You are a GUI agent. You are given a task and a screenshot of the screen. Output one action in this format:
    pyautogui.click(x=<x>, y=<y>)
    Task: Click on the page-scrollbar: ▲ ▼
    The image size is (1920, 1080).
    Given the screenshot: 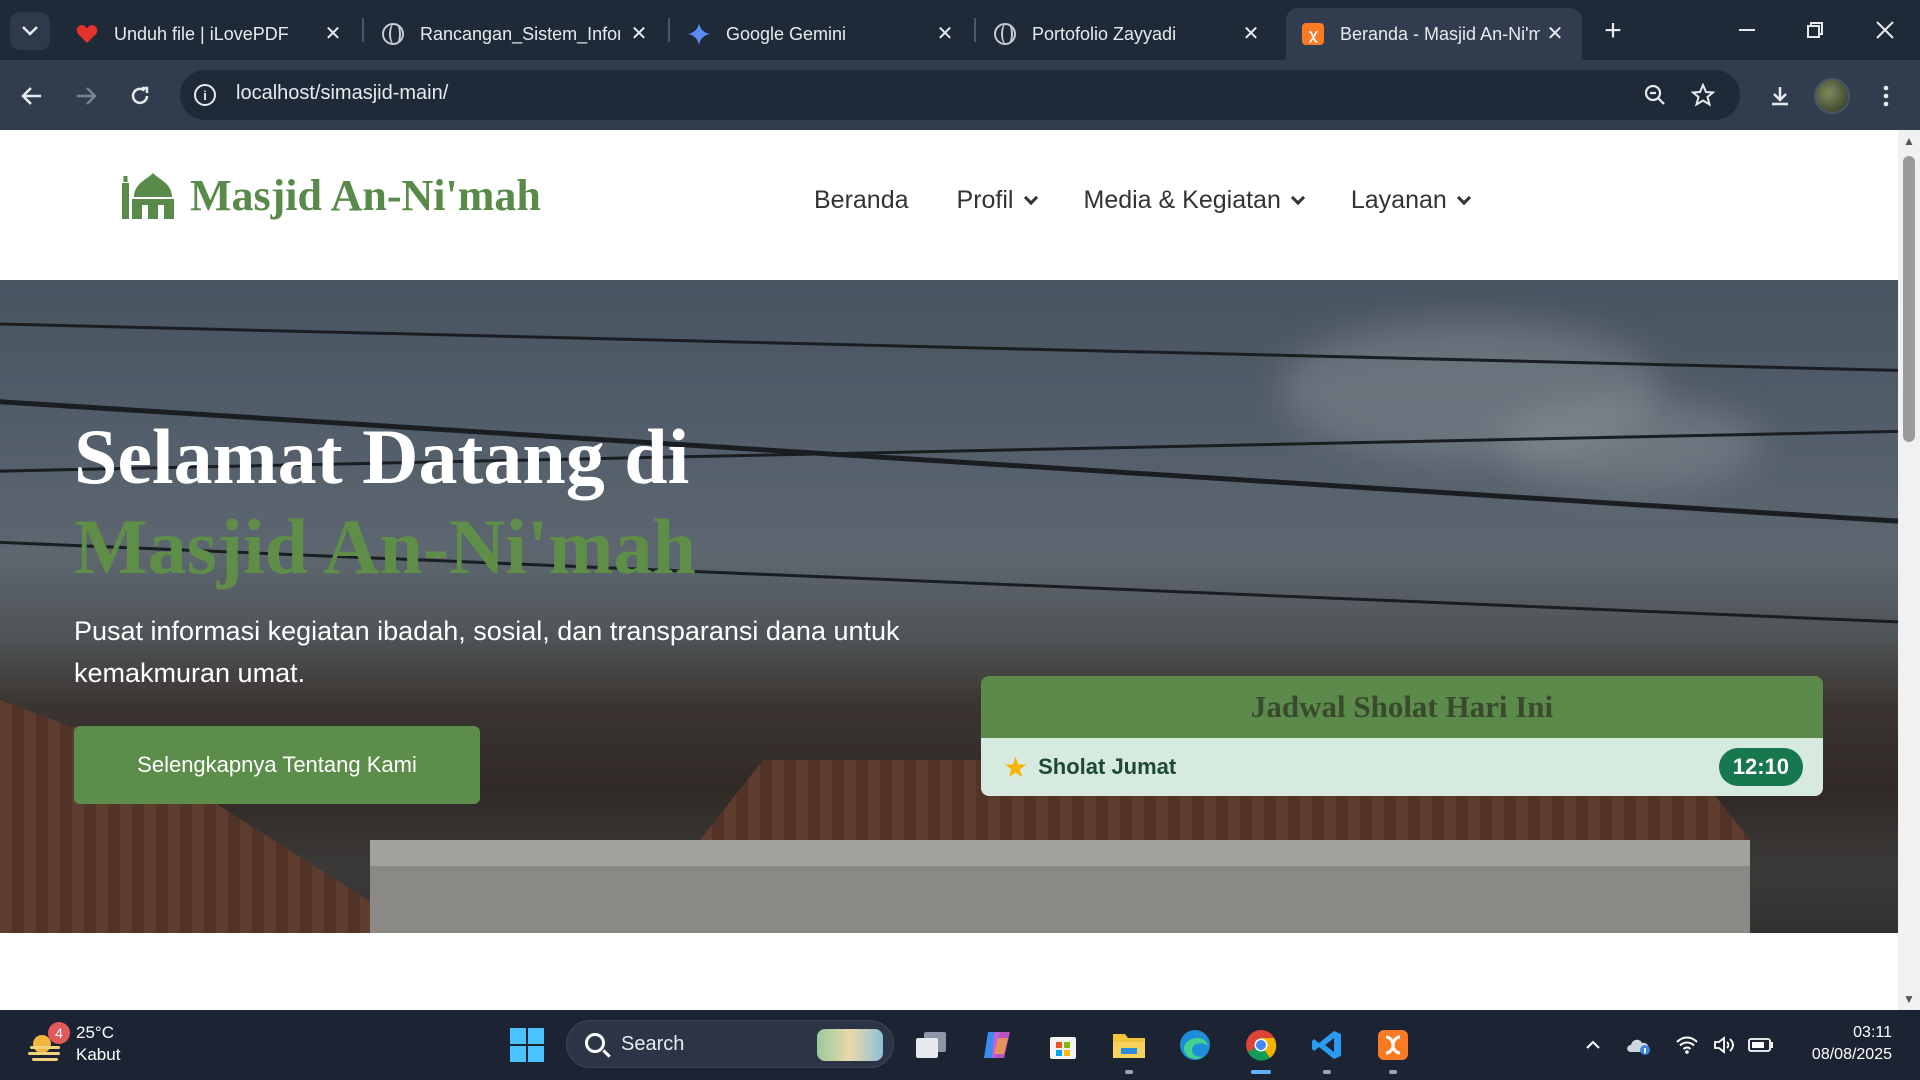 What is the action you would take?
    pyautogui.click(x=1909, y=570)
    